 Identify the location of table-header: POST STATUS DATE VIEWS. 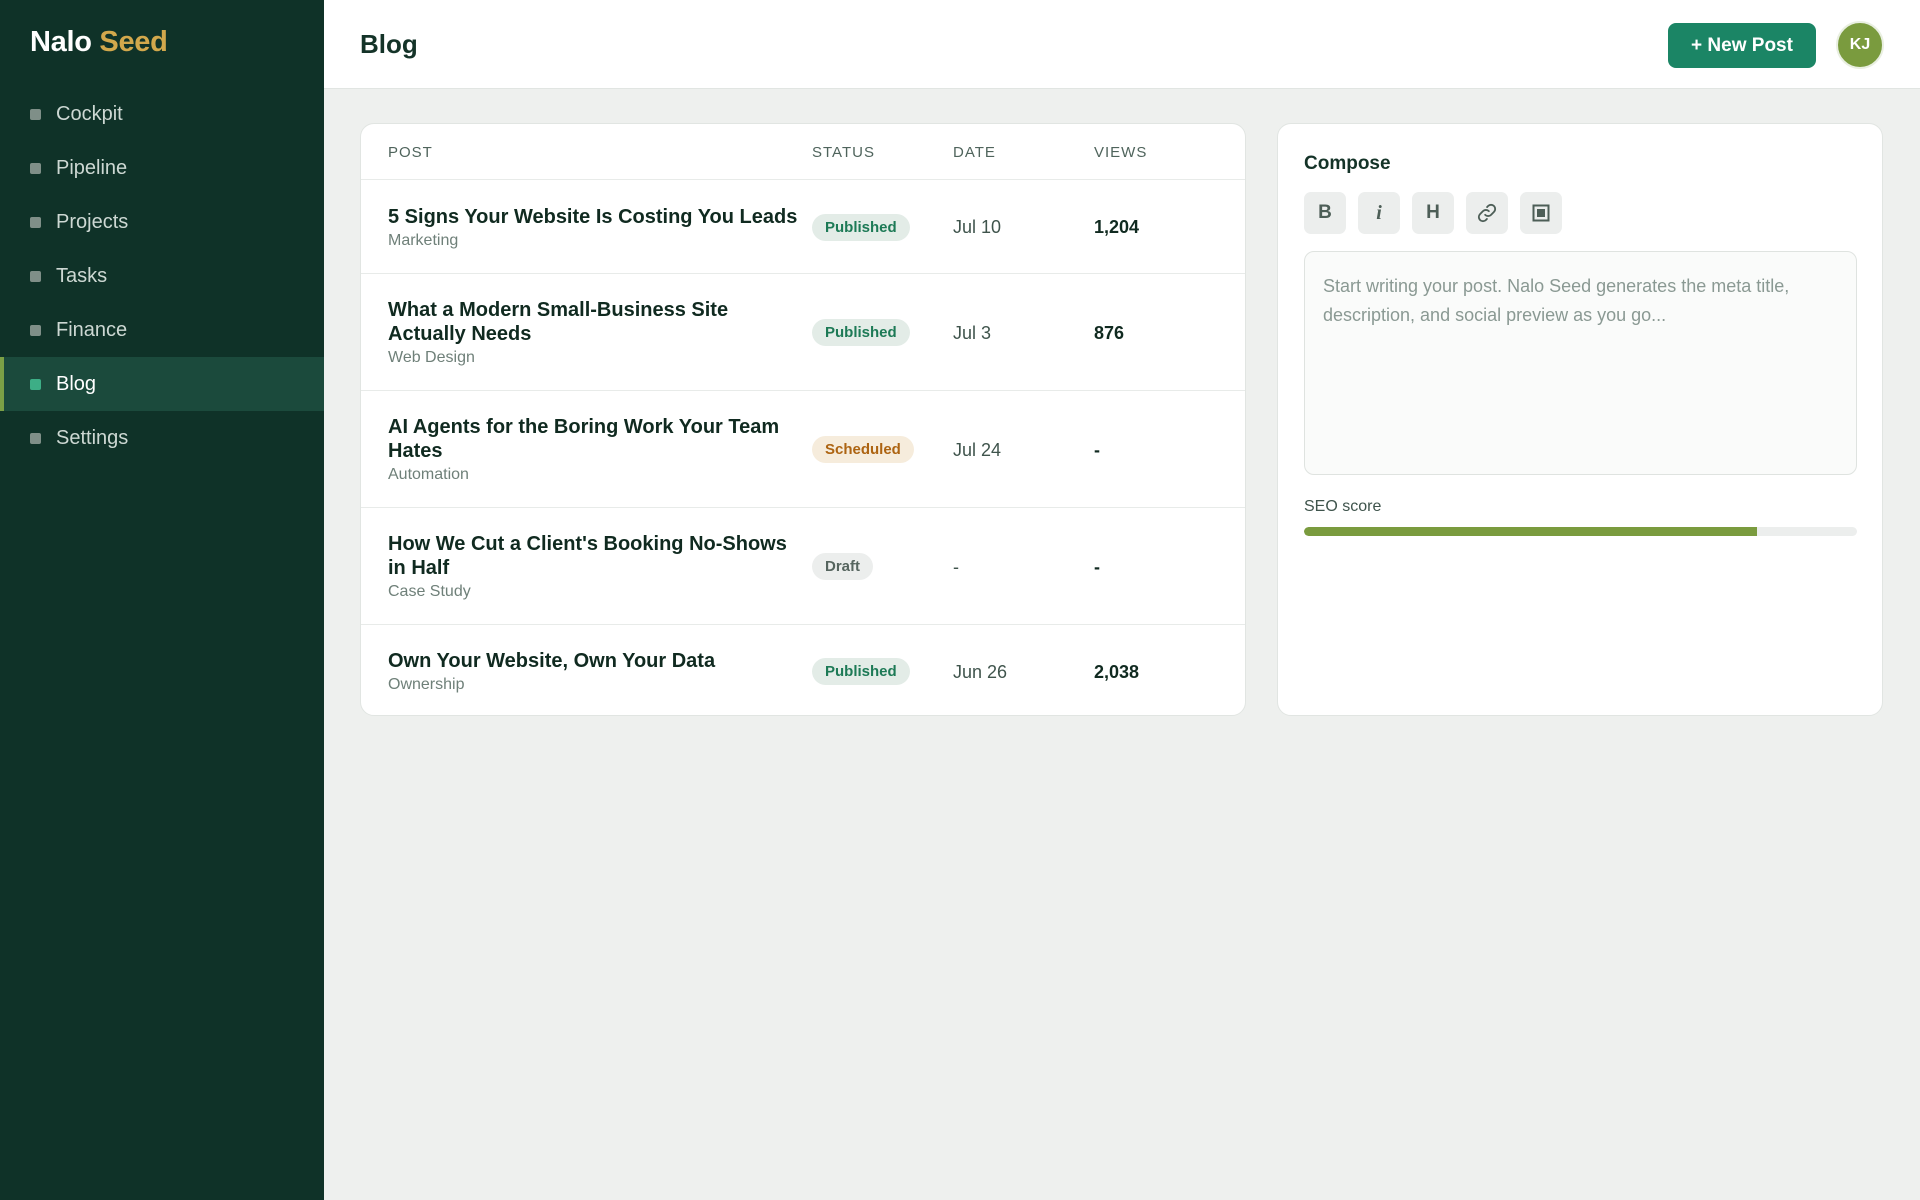
(803, 152).